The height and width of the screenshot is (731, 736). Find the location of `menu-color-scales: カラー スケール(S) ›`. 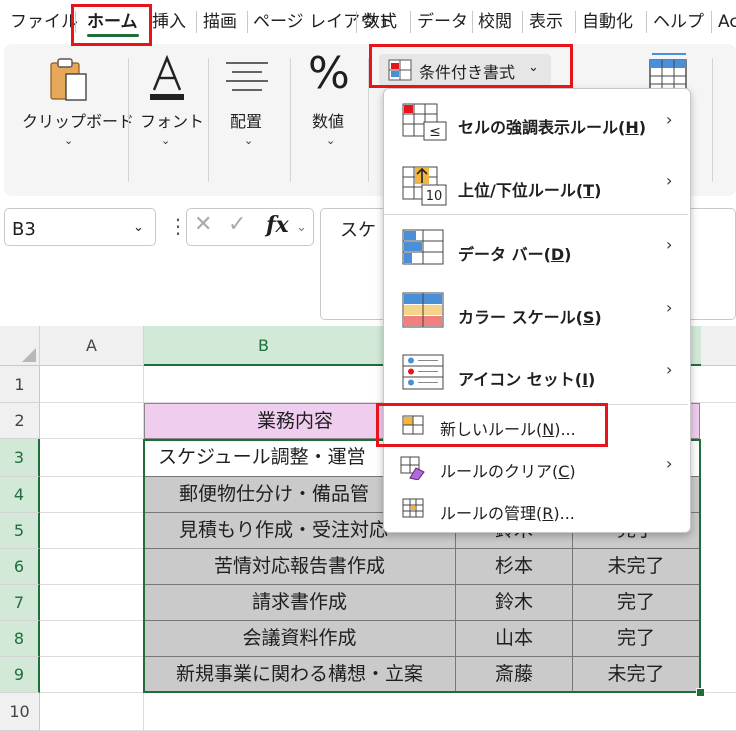

menu-color-scales: カラー スケール(S) › is located at coordinates (536, 310).